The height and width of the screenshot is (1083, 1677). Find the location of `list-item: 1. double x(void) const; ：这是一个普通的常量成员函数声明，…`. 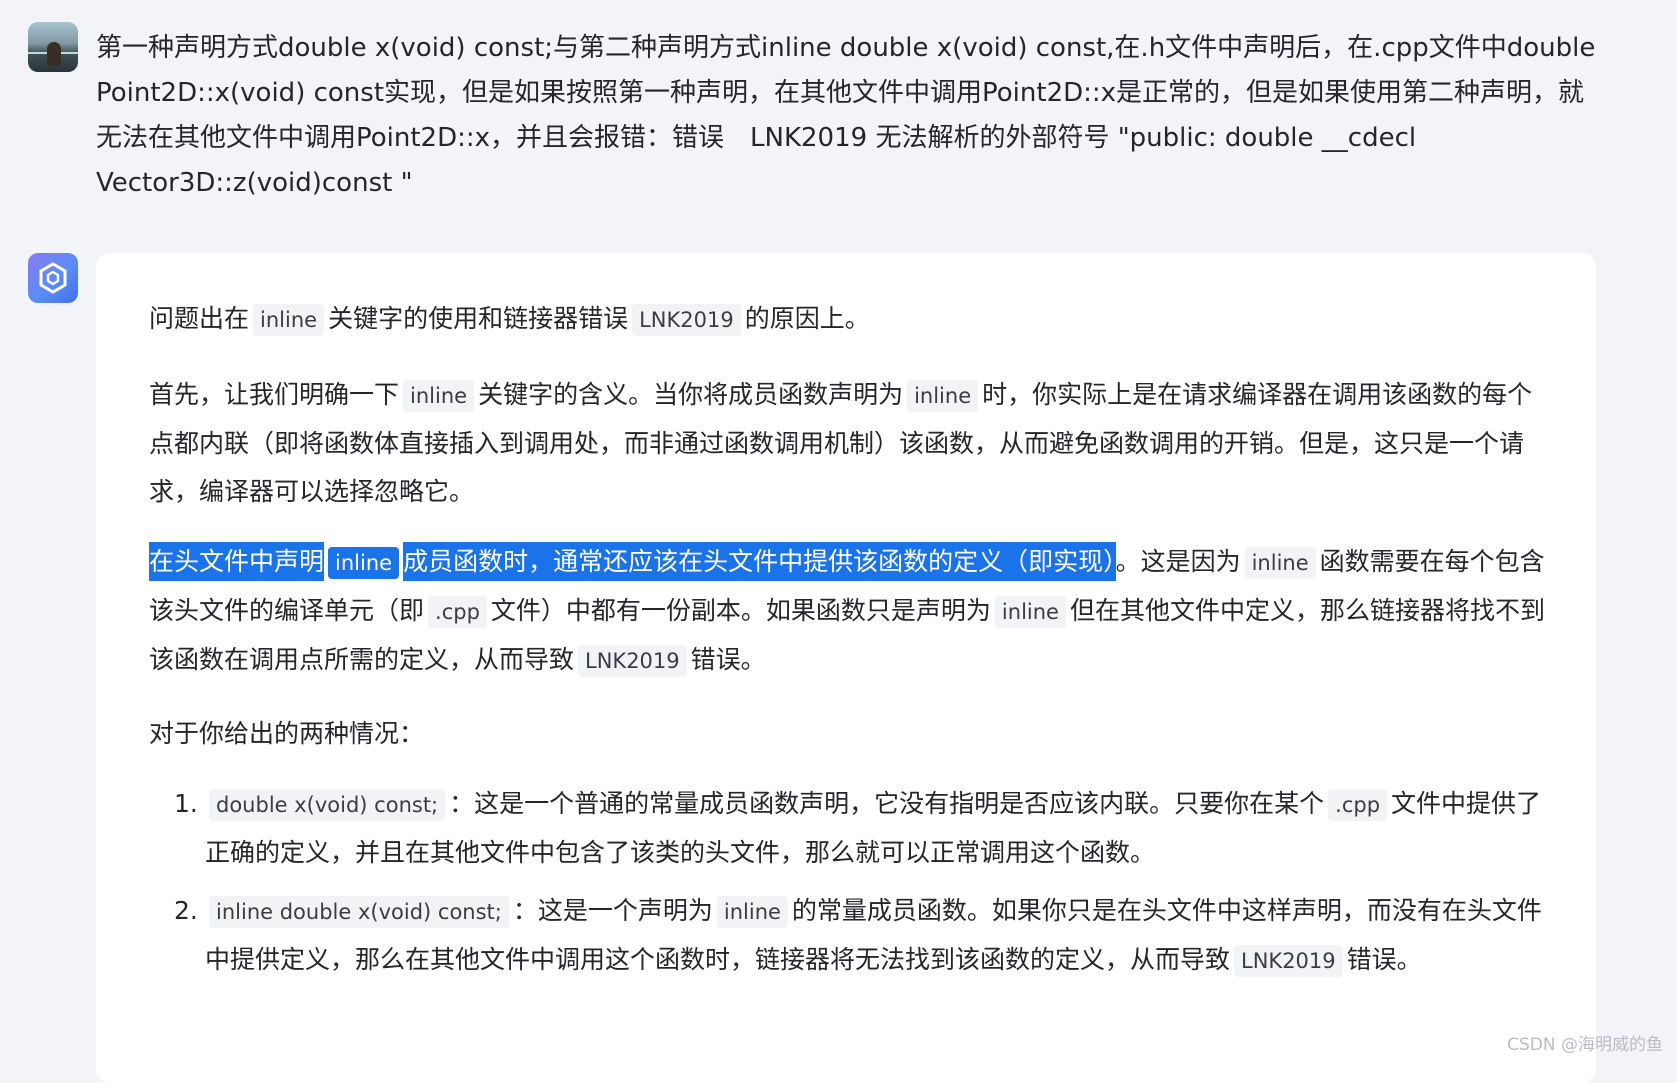

list-item: 1. double x(void) const; ：这是一个普通的常量成员函数声明，… is located at coordinates (849, 828).